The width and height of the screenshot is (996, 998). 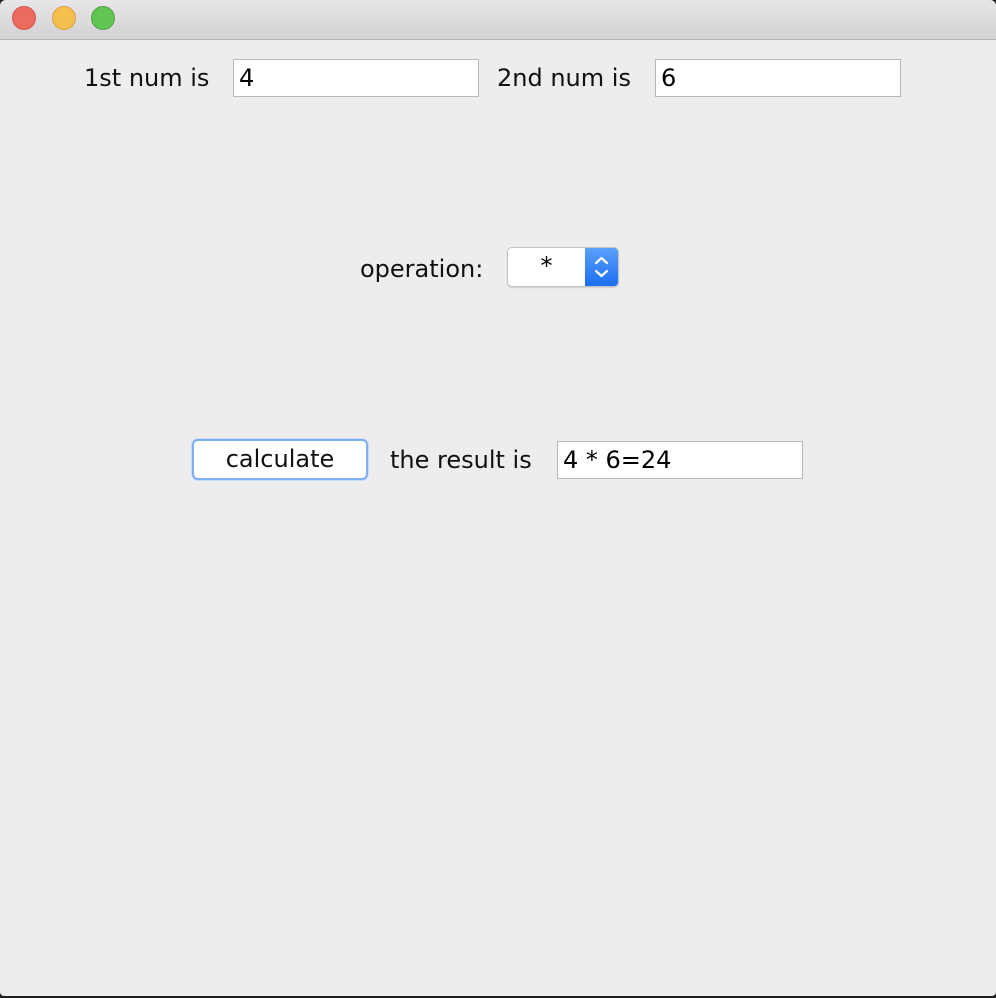 What do you see at coordinates (680, 460) in the screenshot?
I see `result-field: 4 * 6=24` at bounding box center [680, 460].